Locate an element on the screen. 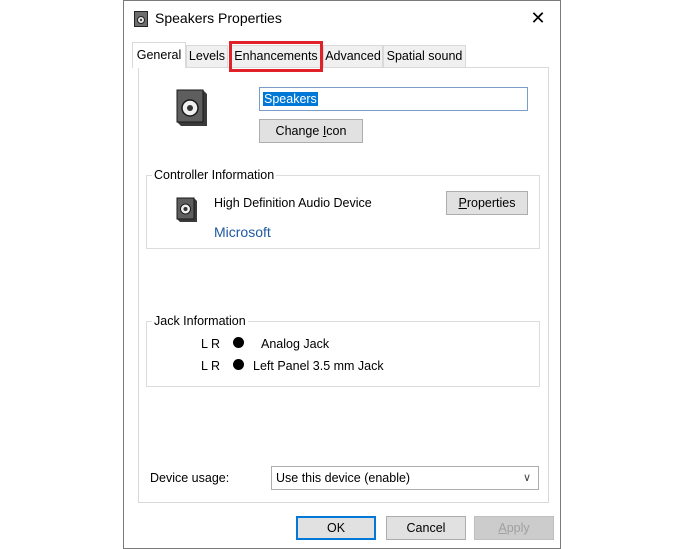 The width and height of the screenshot is (700, 549). device-usage-label: Device usage: is located at coordinates (190, 478).